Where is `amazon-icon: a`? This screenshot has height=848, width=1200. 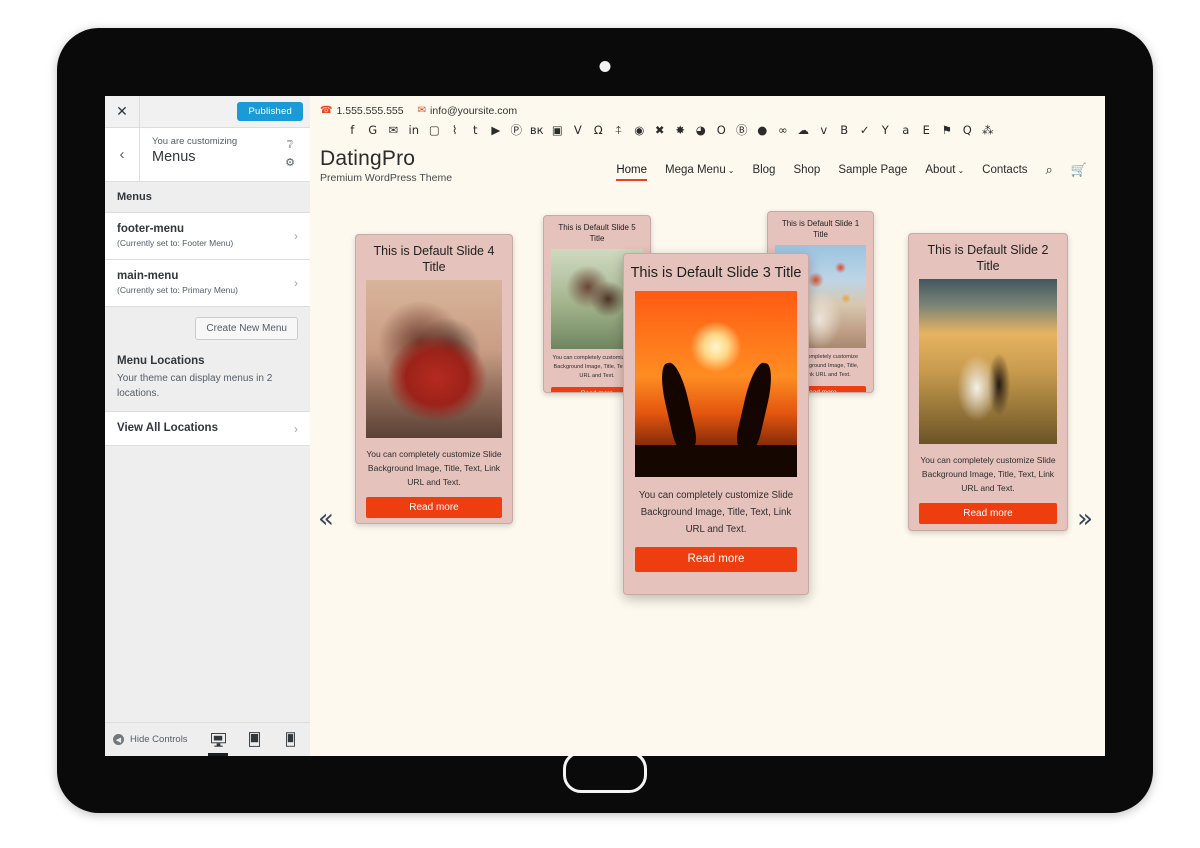
amazon-icon: a is located at coordinates (906, 130).